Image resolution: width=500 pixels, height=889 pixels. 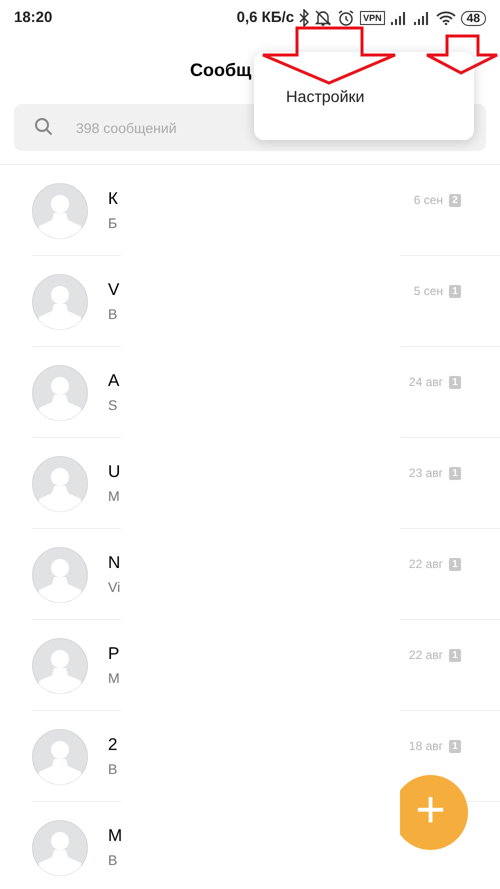 What do you see at coordinates (114, 654) in the screenshot?
I see `contact-name: P` at bounding box center [114, 654].